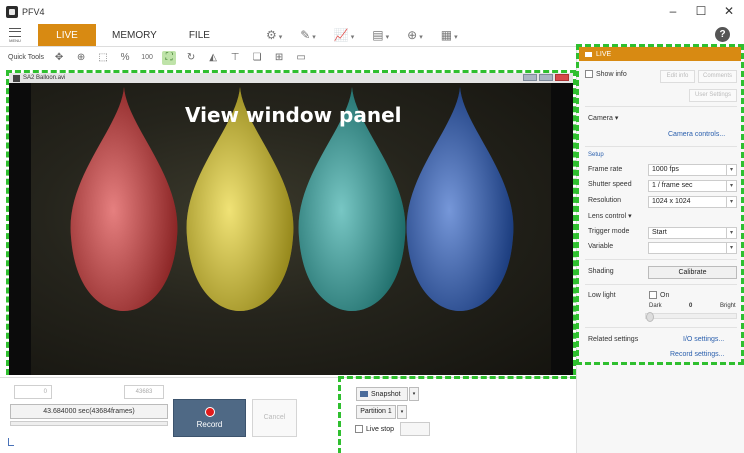  Describe the element at coordinates (308, 35) in the screenshot. I see `measure-tool-icon: ✎ ▾` at that location.